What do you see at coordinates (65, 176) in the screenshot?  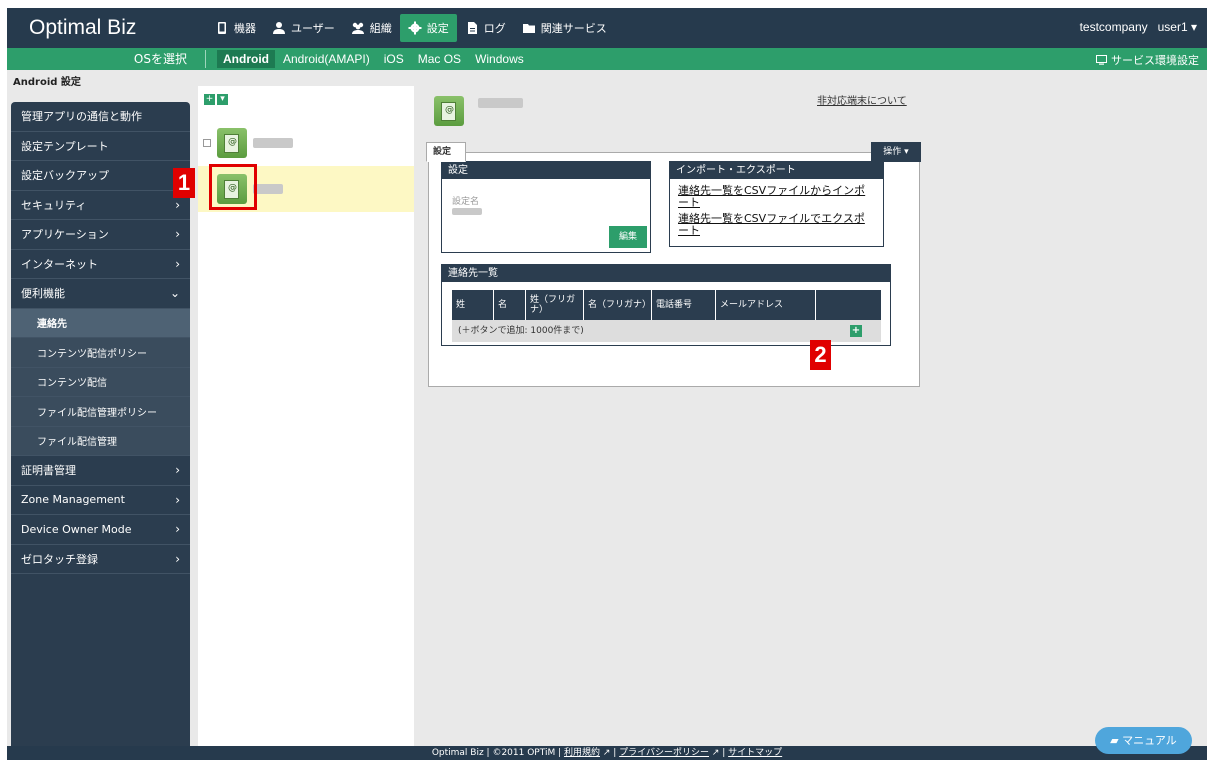 I see `sidebar-item-label: 設定バックアップ` at bounding box center [65, 176].